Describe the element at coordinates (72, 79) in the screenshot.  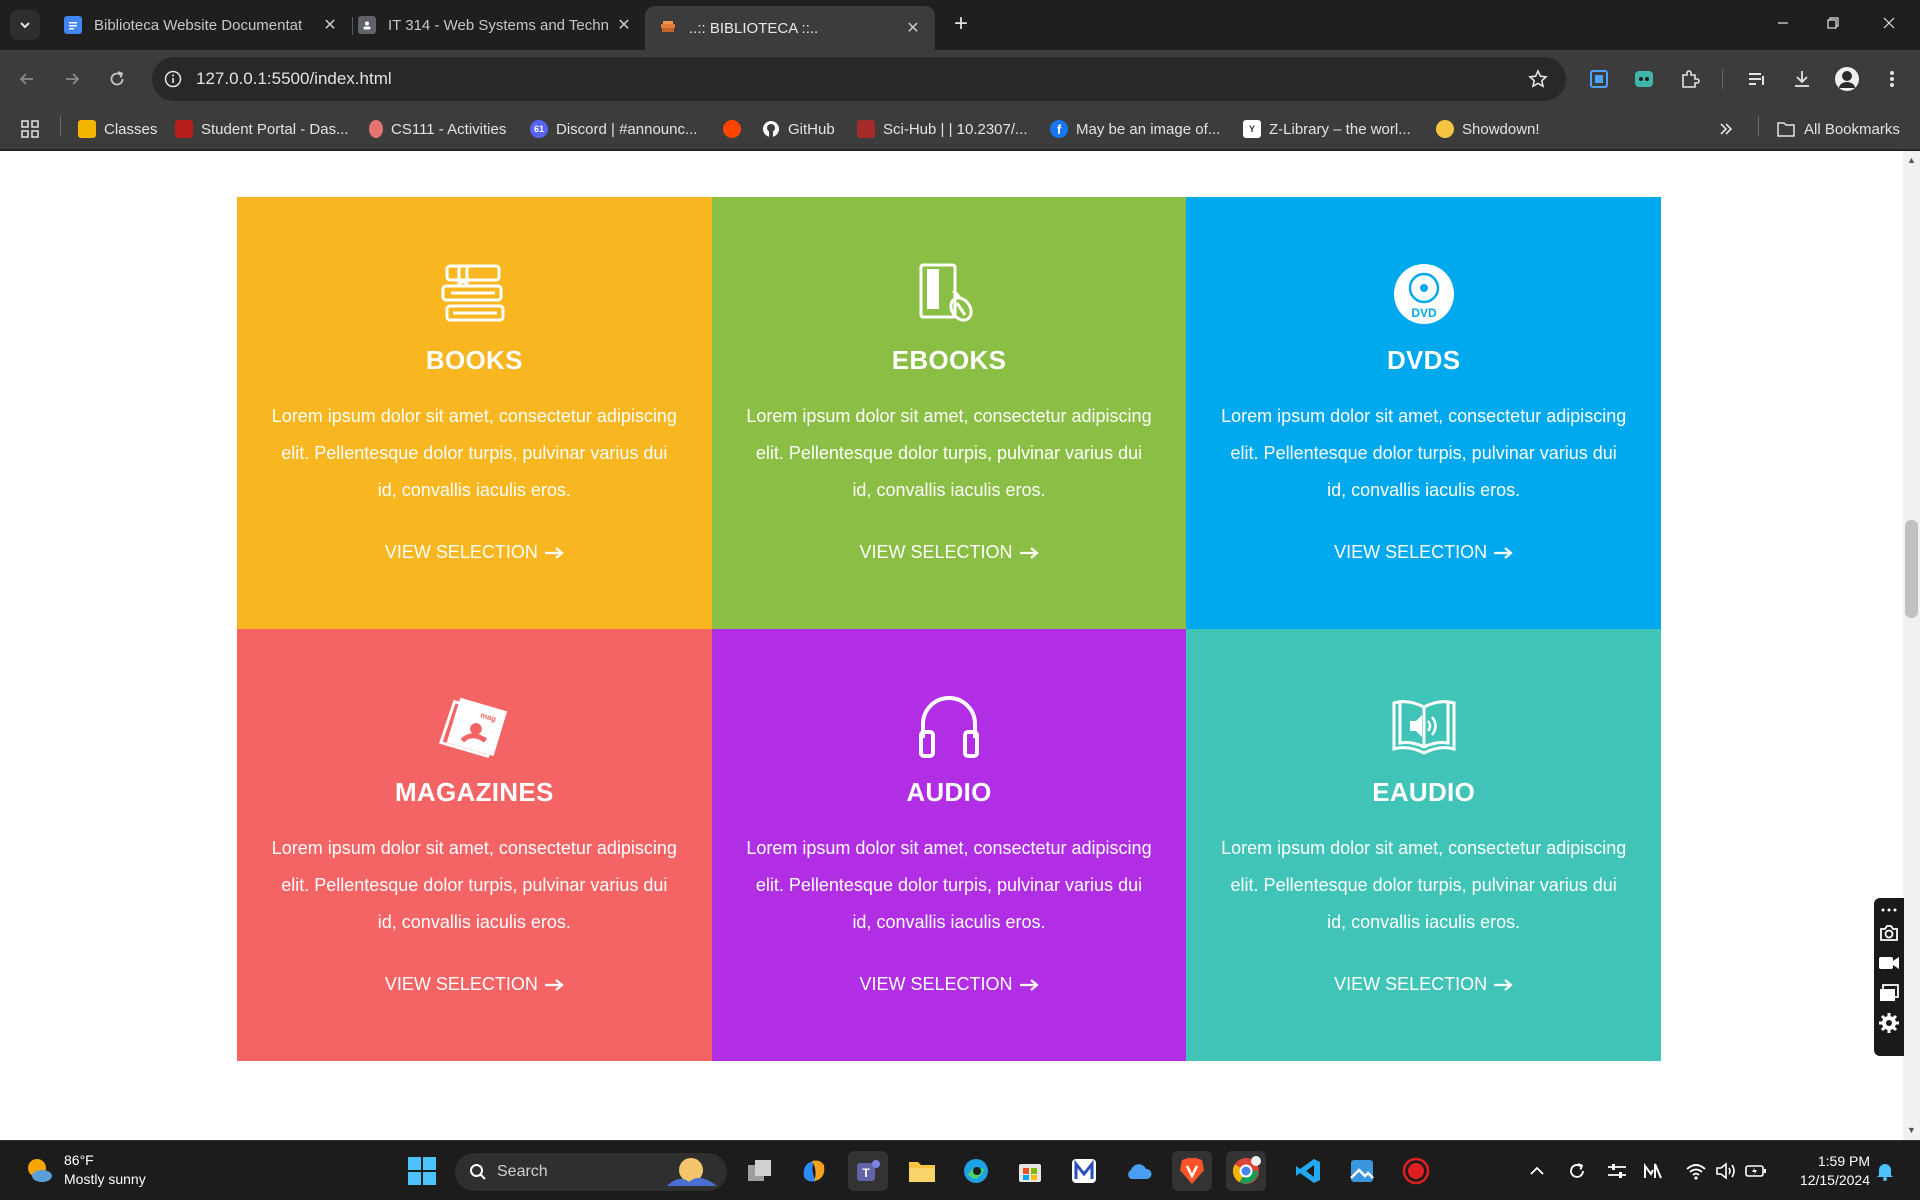
I see `forward-button` at that location.